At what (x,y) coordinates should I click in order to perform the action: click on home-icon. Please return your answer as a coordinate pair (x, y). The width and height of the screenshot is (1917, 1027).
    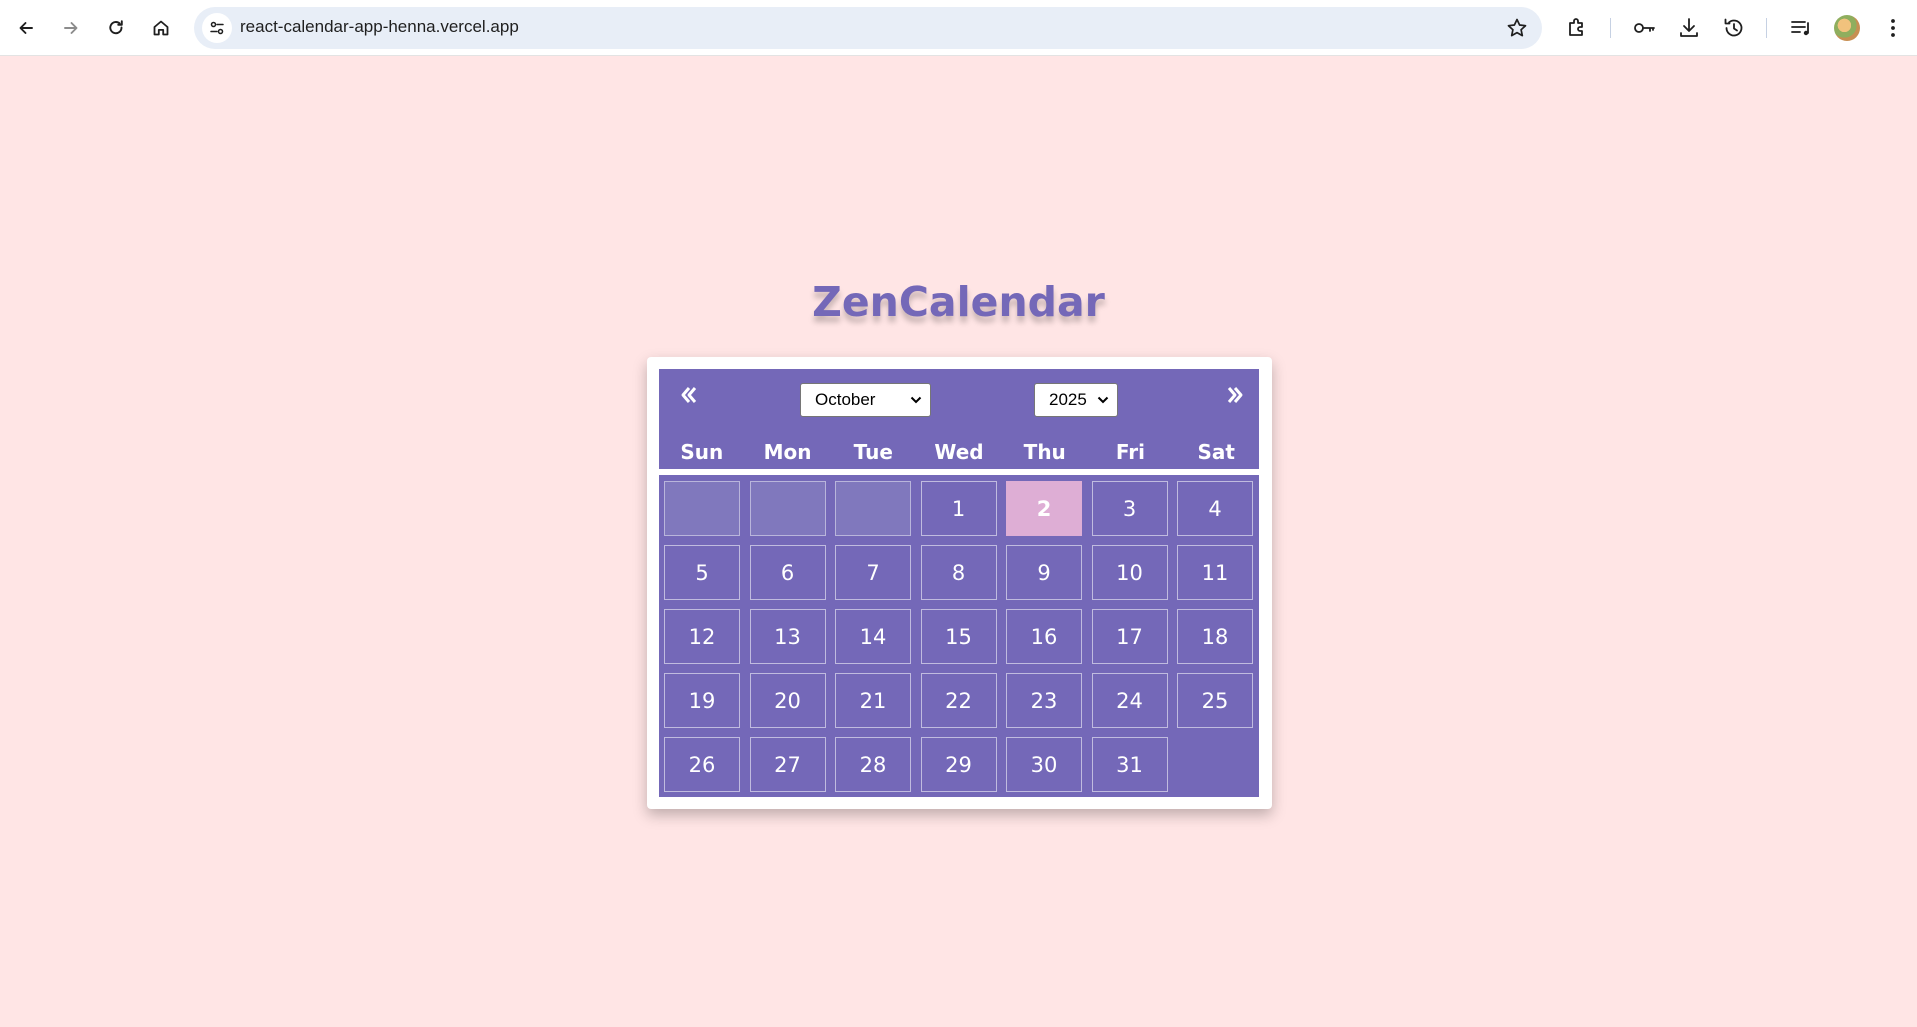
    Looking at the image, I should click on (161, 28).